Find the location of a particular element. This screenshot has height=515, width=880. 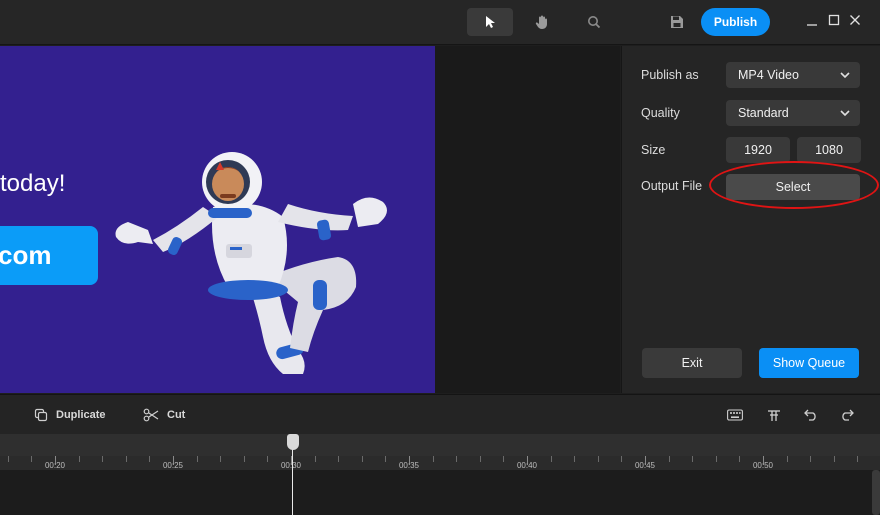

split-icon is located at coordinates (774, 415).